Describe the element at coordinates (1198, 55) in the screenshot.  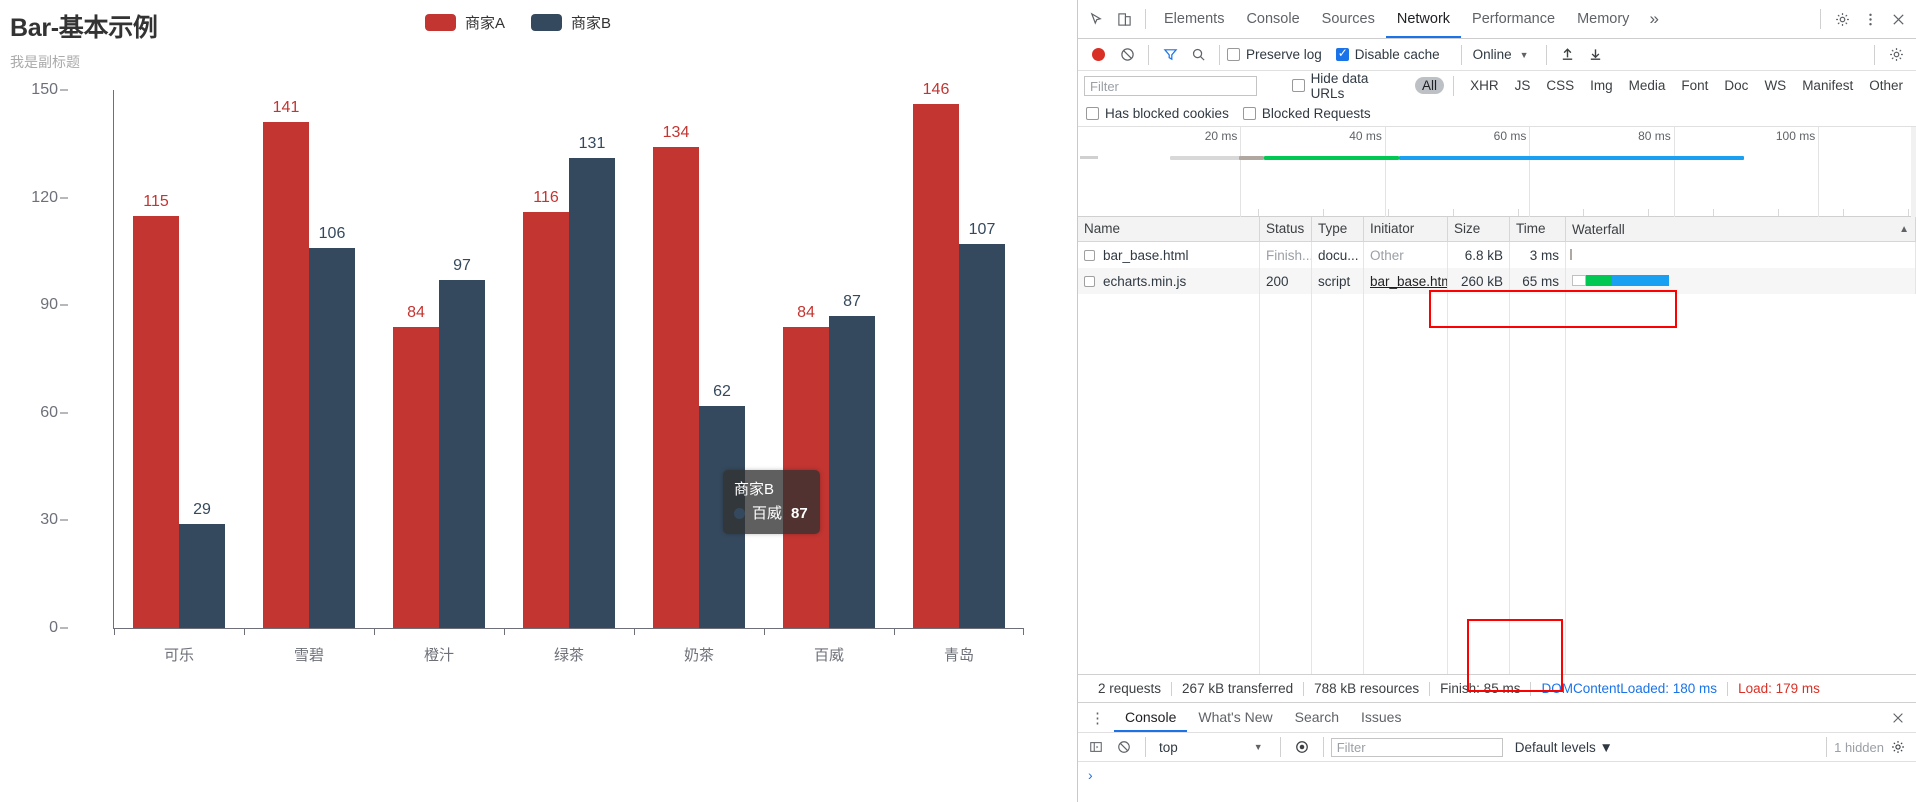
I see `search-icon` at that location.